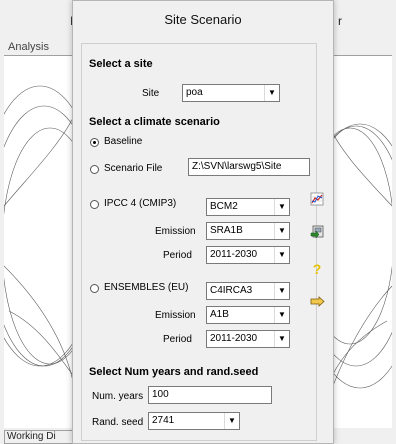 The width and height of the screenshot is (396, 444). What do you see at coordinates (118, 396) in the screenshot?
I see `num-years-label: Num. years` at bounding box center [118, 396].